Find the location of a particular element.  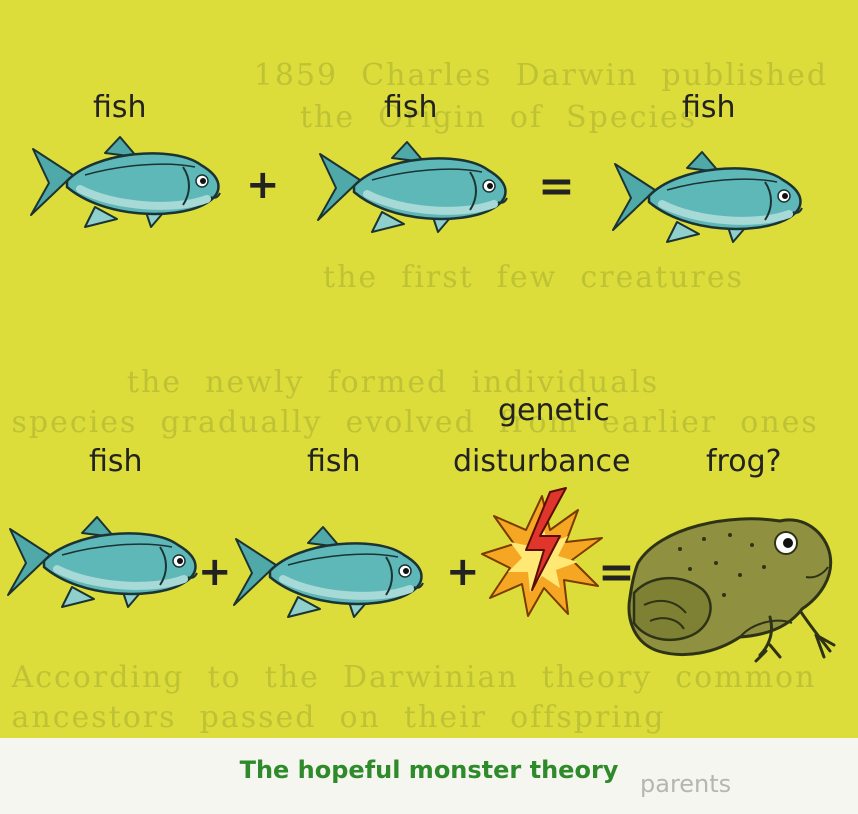

label-genetic: genetic is located at coordinates (554, 410).